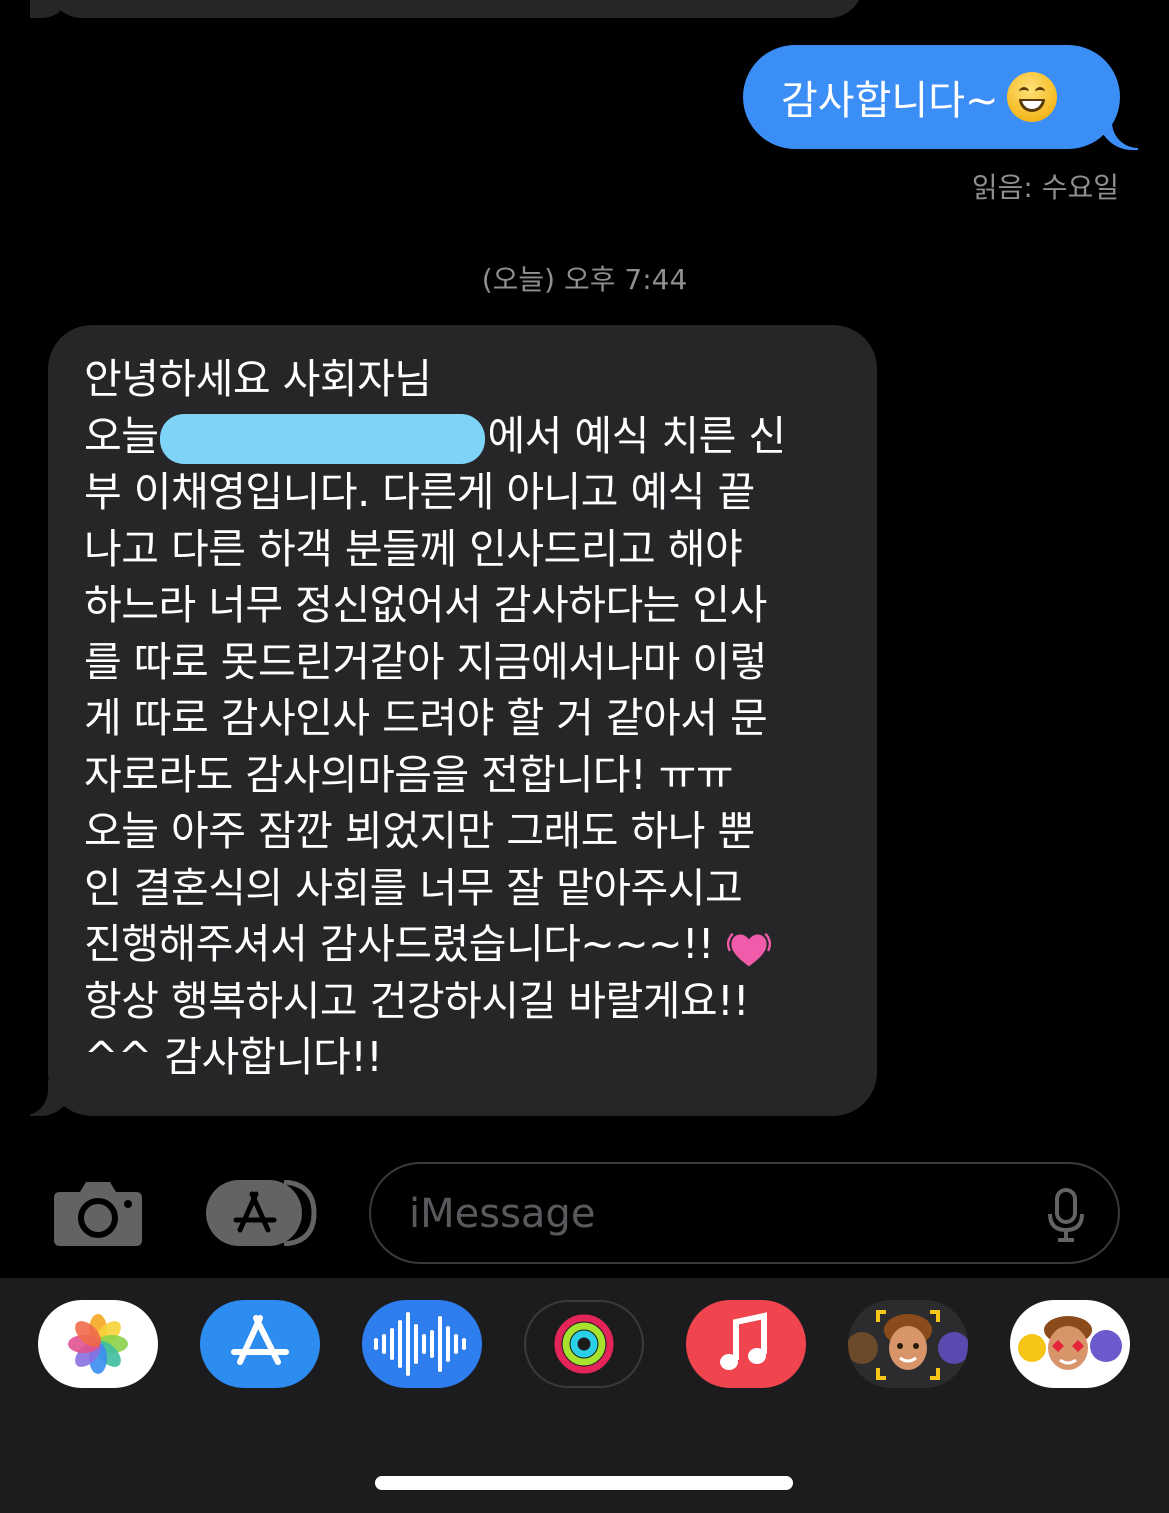  Describe the element at coordinates (425, 605) in the screenshot. I see `message-line: 하느라 너무 정신없어서 감사하다는 인사` at that location.